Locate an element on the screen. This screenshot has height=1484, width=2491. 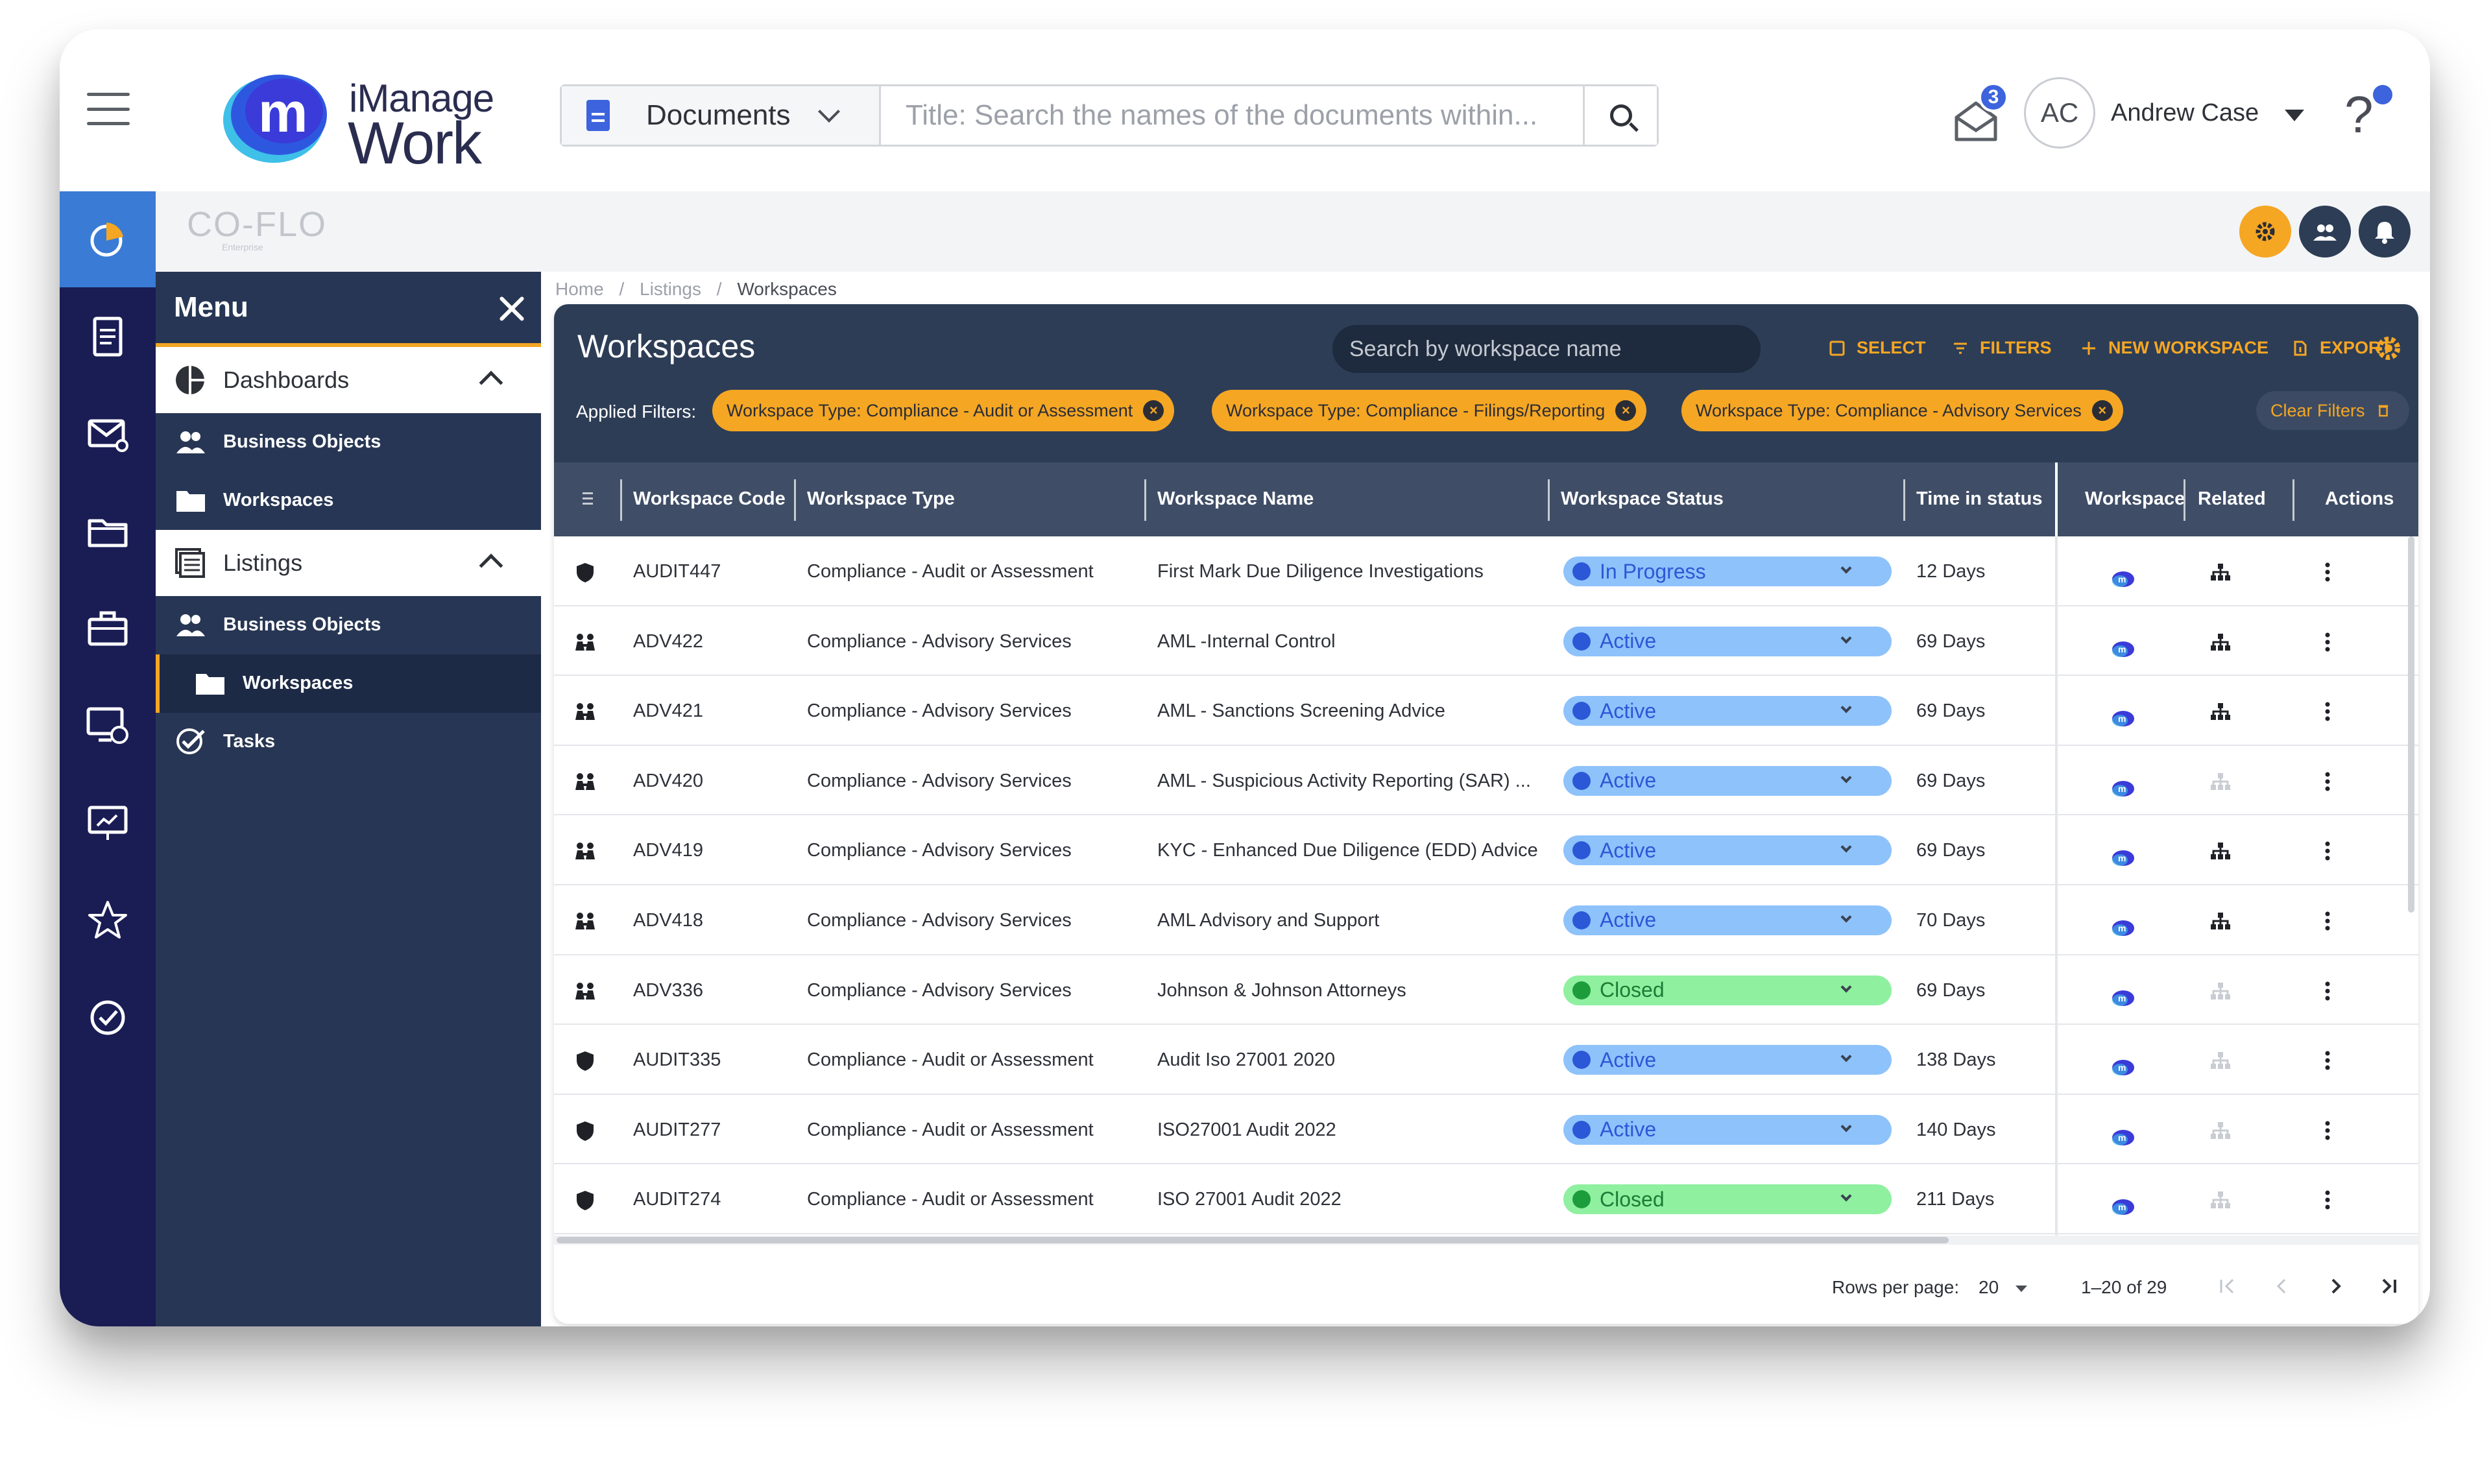
cell-name: First Mark Due Diligence Investigations is located at coordinates (1349, 572).